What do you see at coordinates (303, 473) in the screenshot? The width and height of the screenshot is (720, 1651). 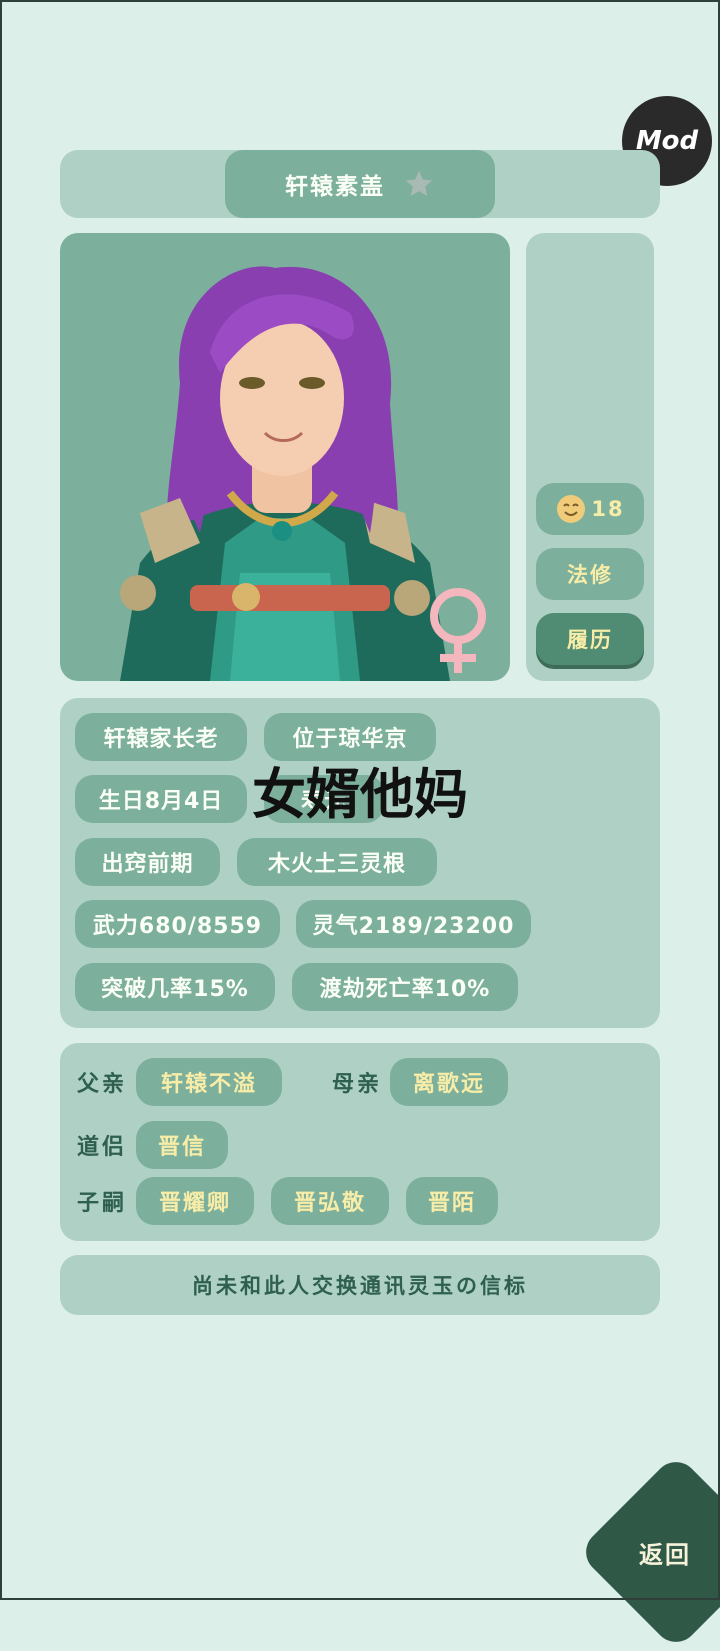 I see `portrait-illustration` at bounding box center [303, 473].